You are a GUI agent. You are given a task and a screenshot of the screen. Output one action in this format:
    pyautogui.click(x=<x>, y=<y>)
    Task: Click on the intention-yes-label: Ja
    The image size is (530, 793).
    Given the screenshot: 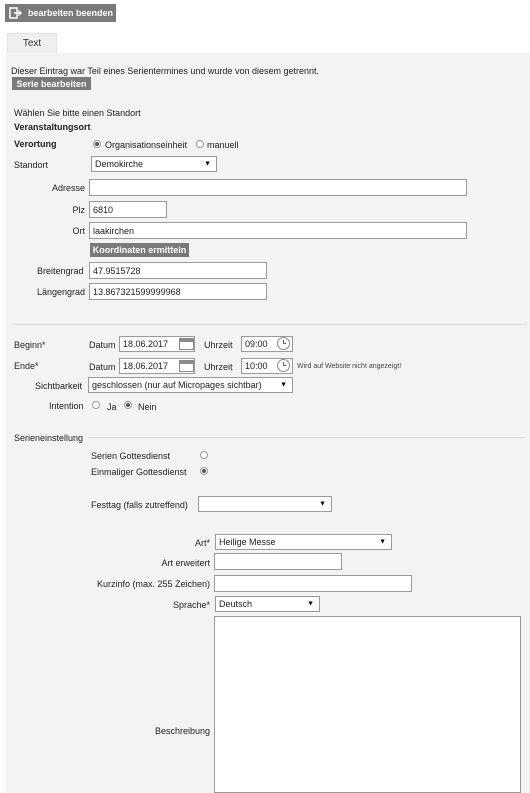 What is the action you would take?
    pyautogui.click(x=112, y=407)
    